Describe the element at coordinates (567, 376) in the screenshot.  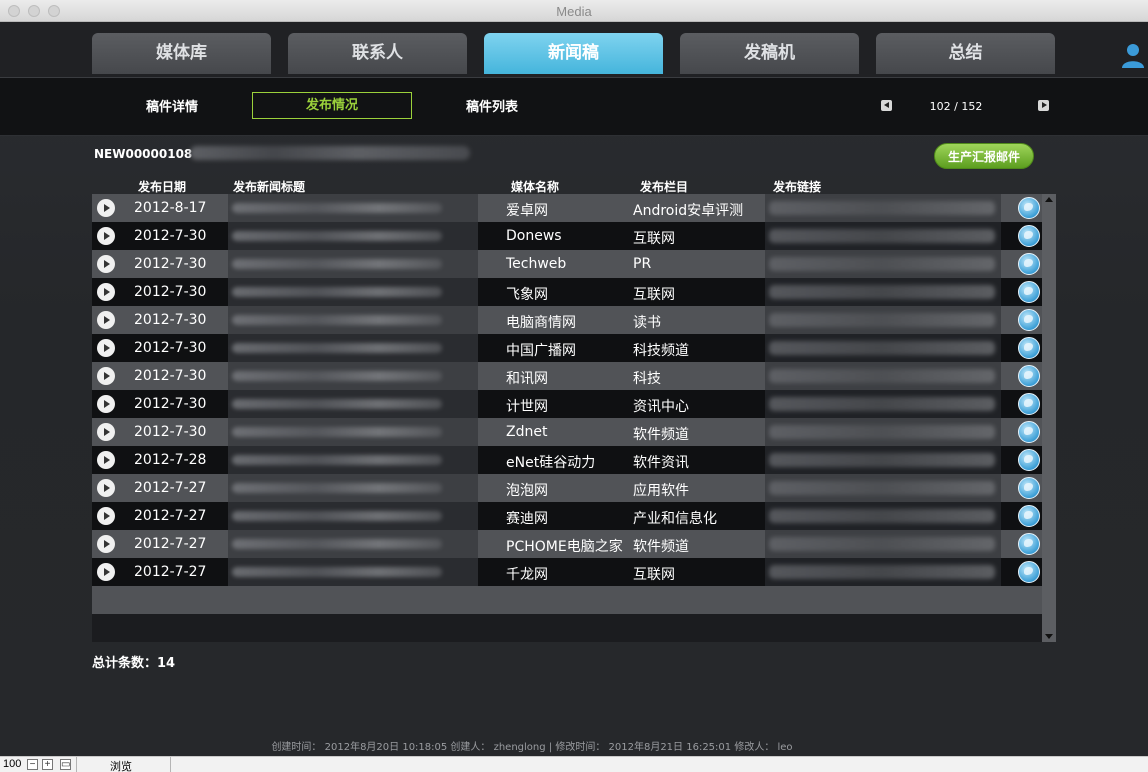
I see `table-row: 2012-7-30 和讯网 科技` at that location.